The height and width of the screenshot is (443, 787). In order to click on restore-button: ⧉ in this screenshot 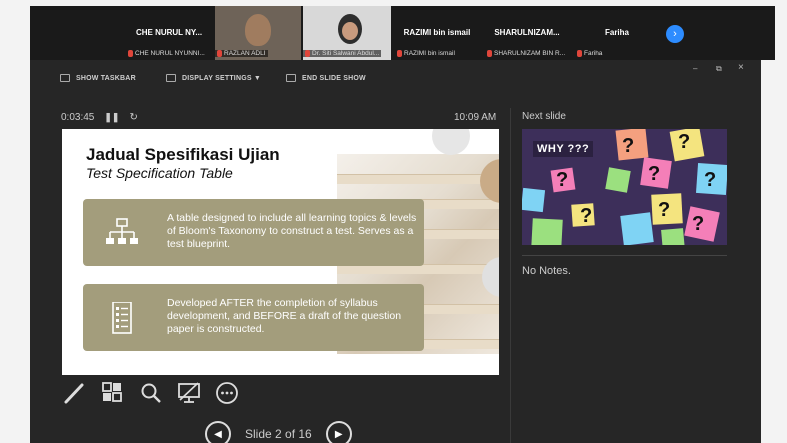, I will do `click(719, 69)`.